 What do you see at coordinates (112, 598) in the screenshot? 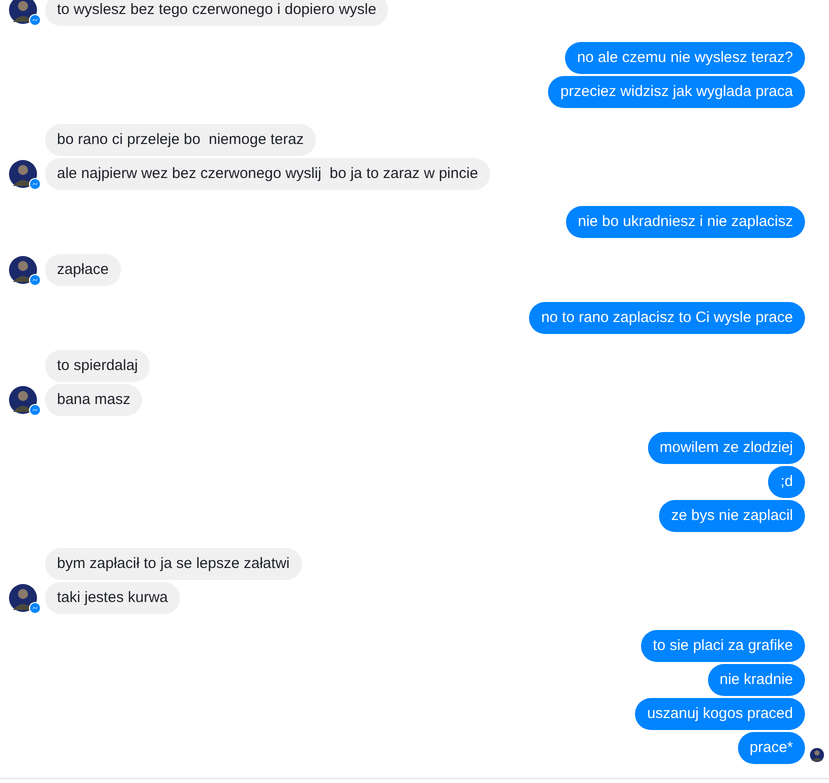
I see `message-bubble: taki jestes kurwa` at bounding box center [112, 598].